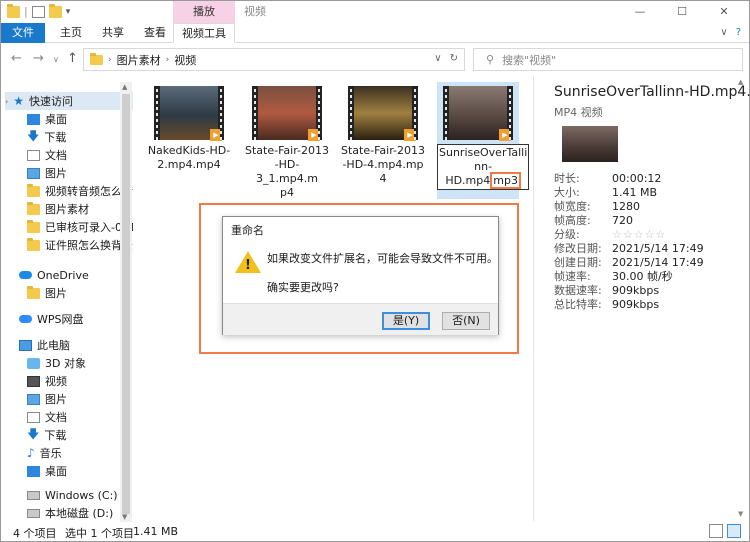 The image size is (750, 542). I want to click on sidebar-item-drive-c: Windows (C:), so click(80, 495).